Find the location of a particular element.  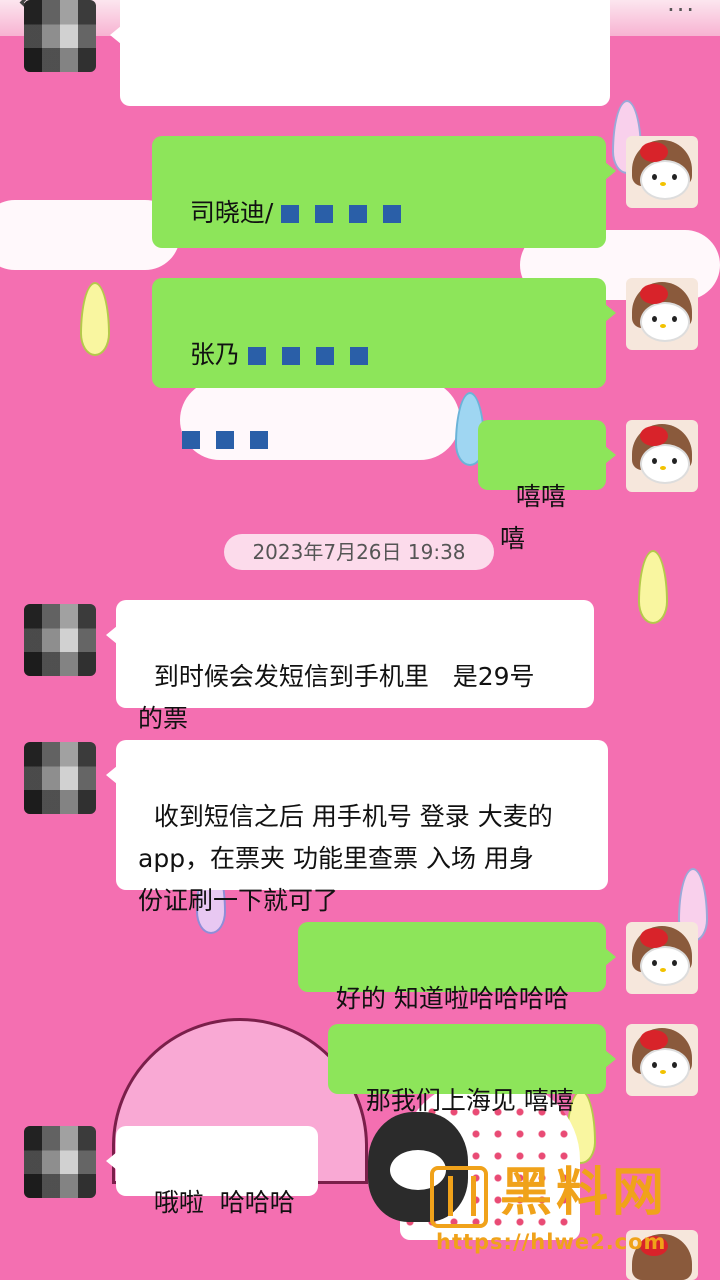

watermark-url: https://hlwe2.com is located at coordinates (551, 1242).